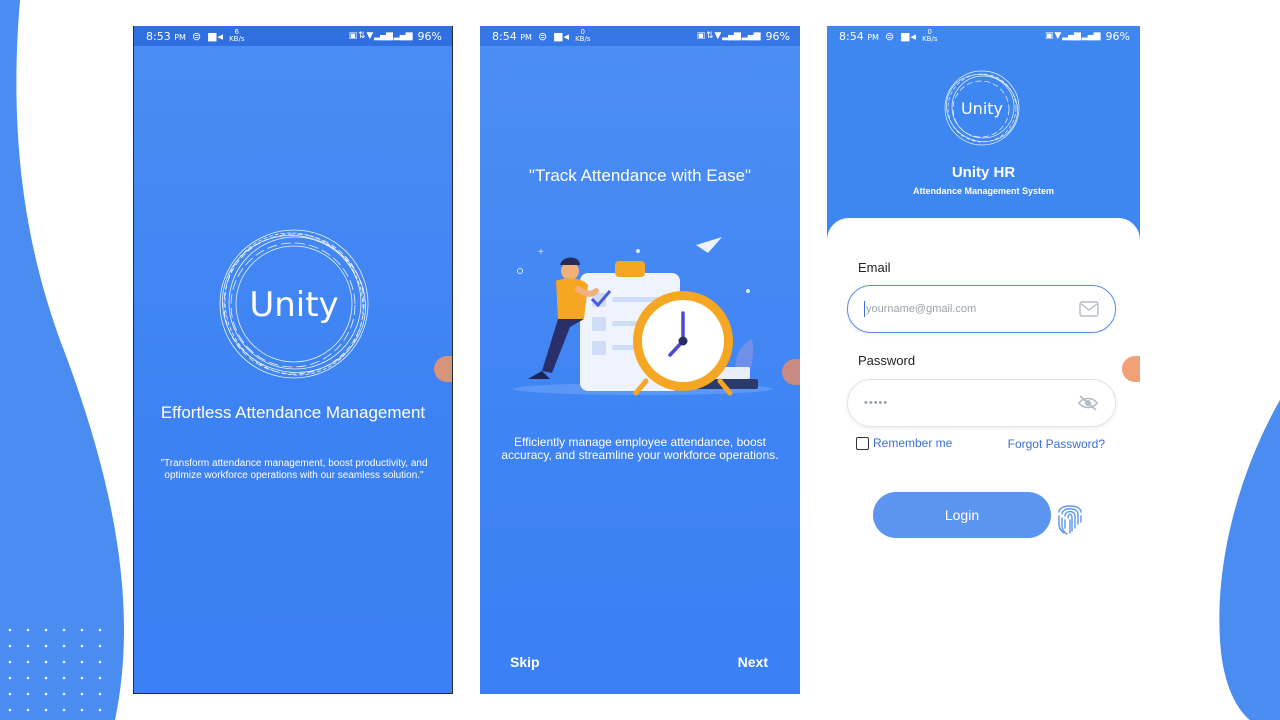 Image resolution: width=1280 pixels, height=720 pixels. Describe the element at coordinates (293, 36) in the screenshot. I see `status-bar: 8:53 PM ⊜ ■◂ 6 KB/s ▣ ⇅ ▼ ▂▄▆ ▂▄▆ 96%` at that location.